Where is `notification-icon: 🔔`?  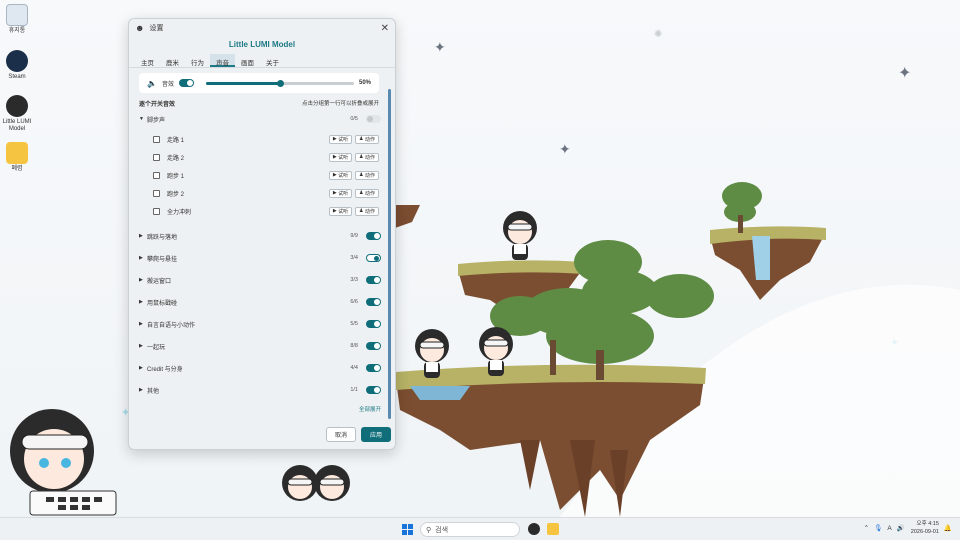 notification-icon: 🔔 is located at coordinates (948, 528).